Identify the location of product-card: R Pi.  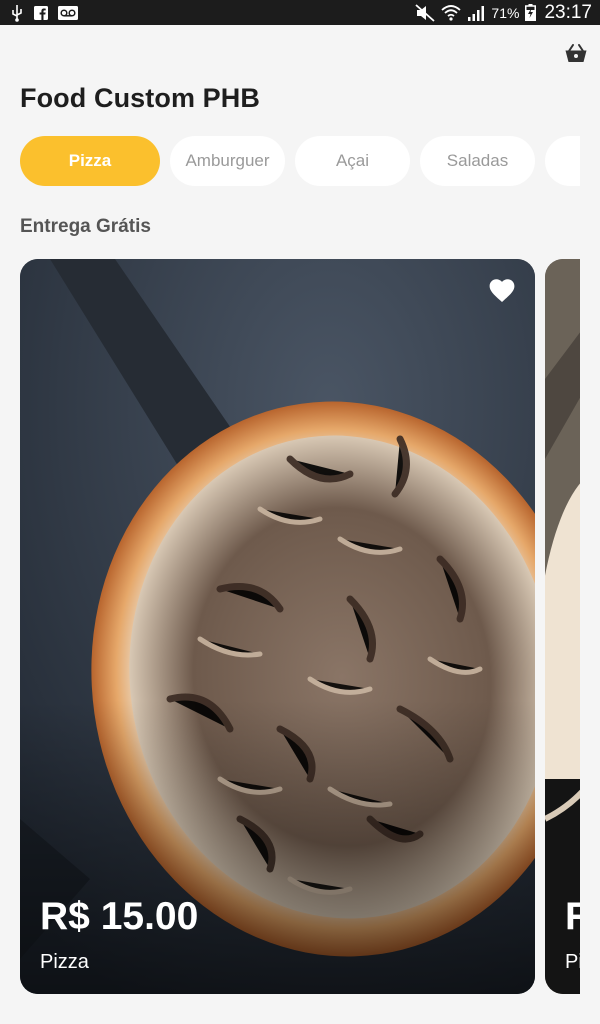
(562, 626).